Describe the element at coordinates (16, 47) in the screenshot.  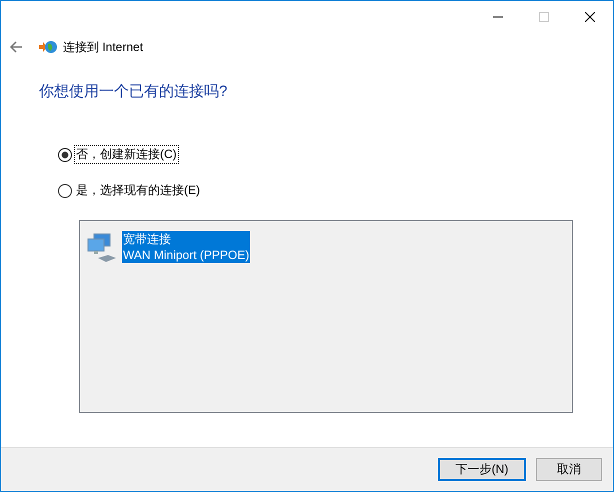
I see `back-arrow-icon` at that location.